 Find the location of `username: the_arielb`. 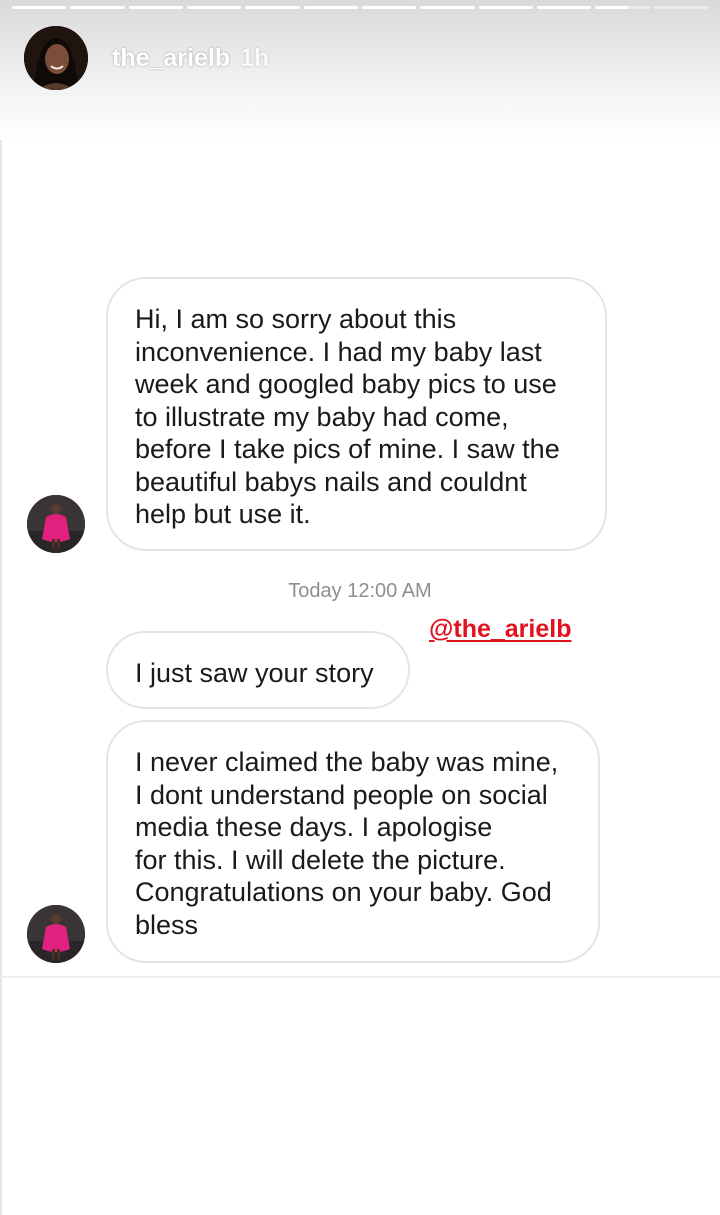

username: the_arielb is located at coordinates (171, 58).